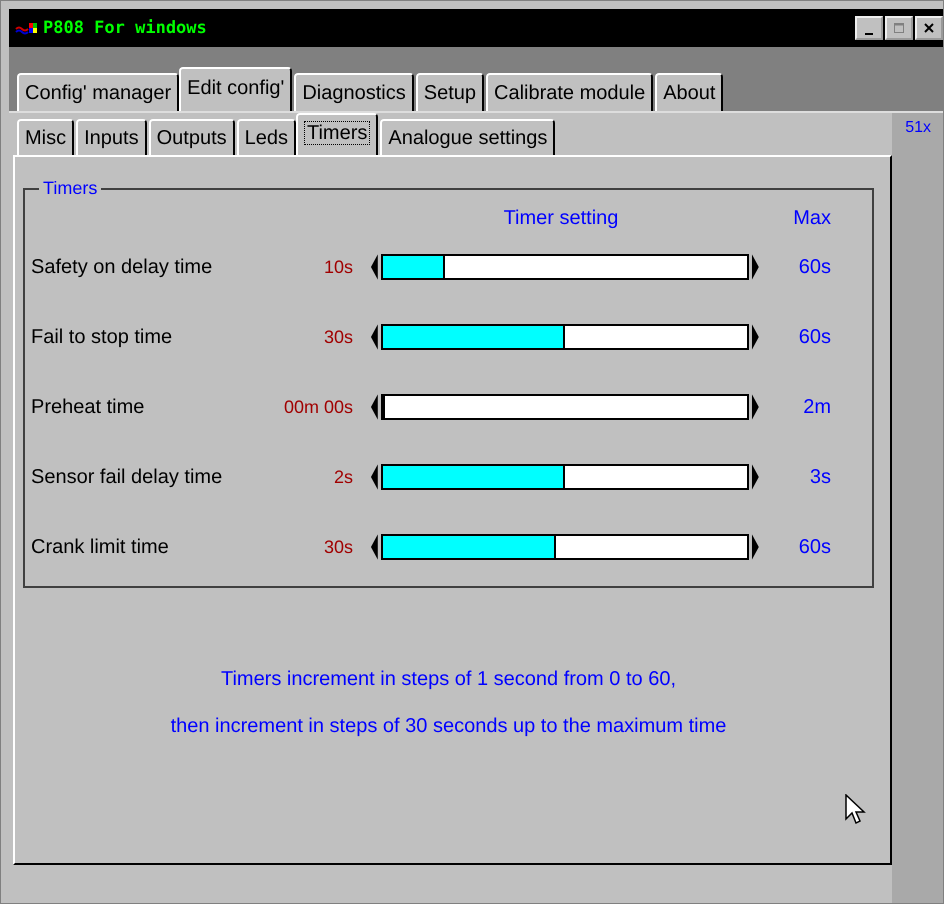 This screenshot has width=944, height=904. What do you see at coordinates (191, 137) in the screenshot?
I see `tab: Outputs` at bounding box center [191, 137].